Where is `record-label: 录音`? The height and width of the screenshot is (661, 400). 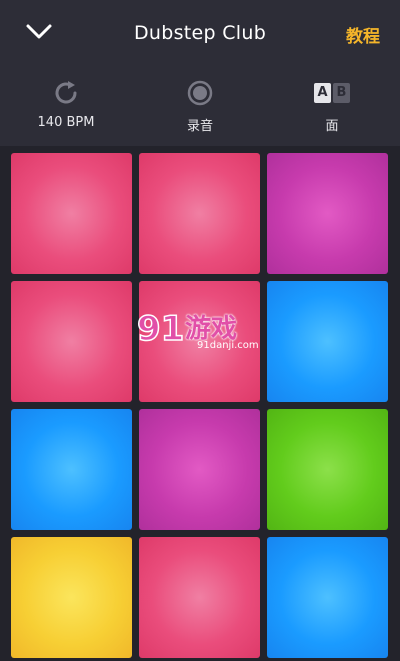
record-label: 录音 is located at coordinates (199, 126).